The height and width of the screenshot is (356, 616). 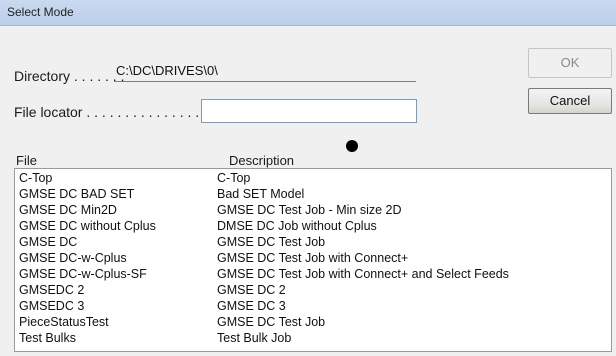 I want to click on window-title: Select Mode, so click(x=40, y=12).